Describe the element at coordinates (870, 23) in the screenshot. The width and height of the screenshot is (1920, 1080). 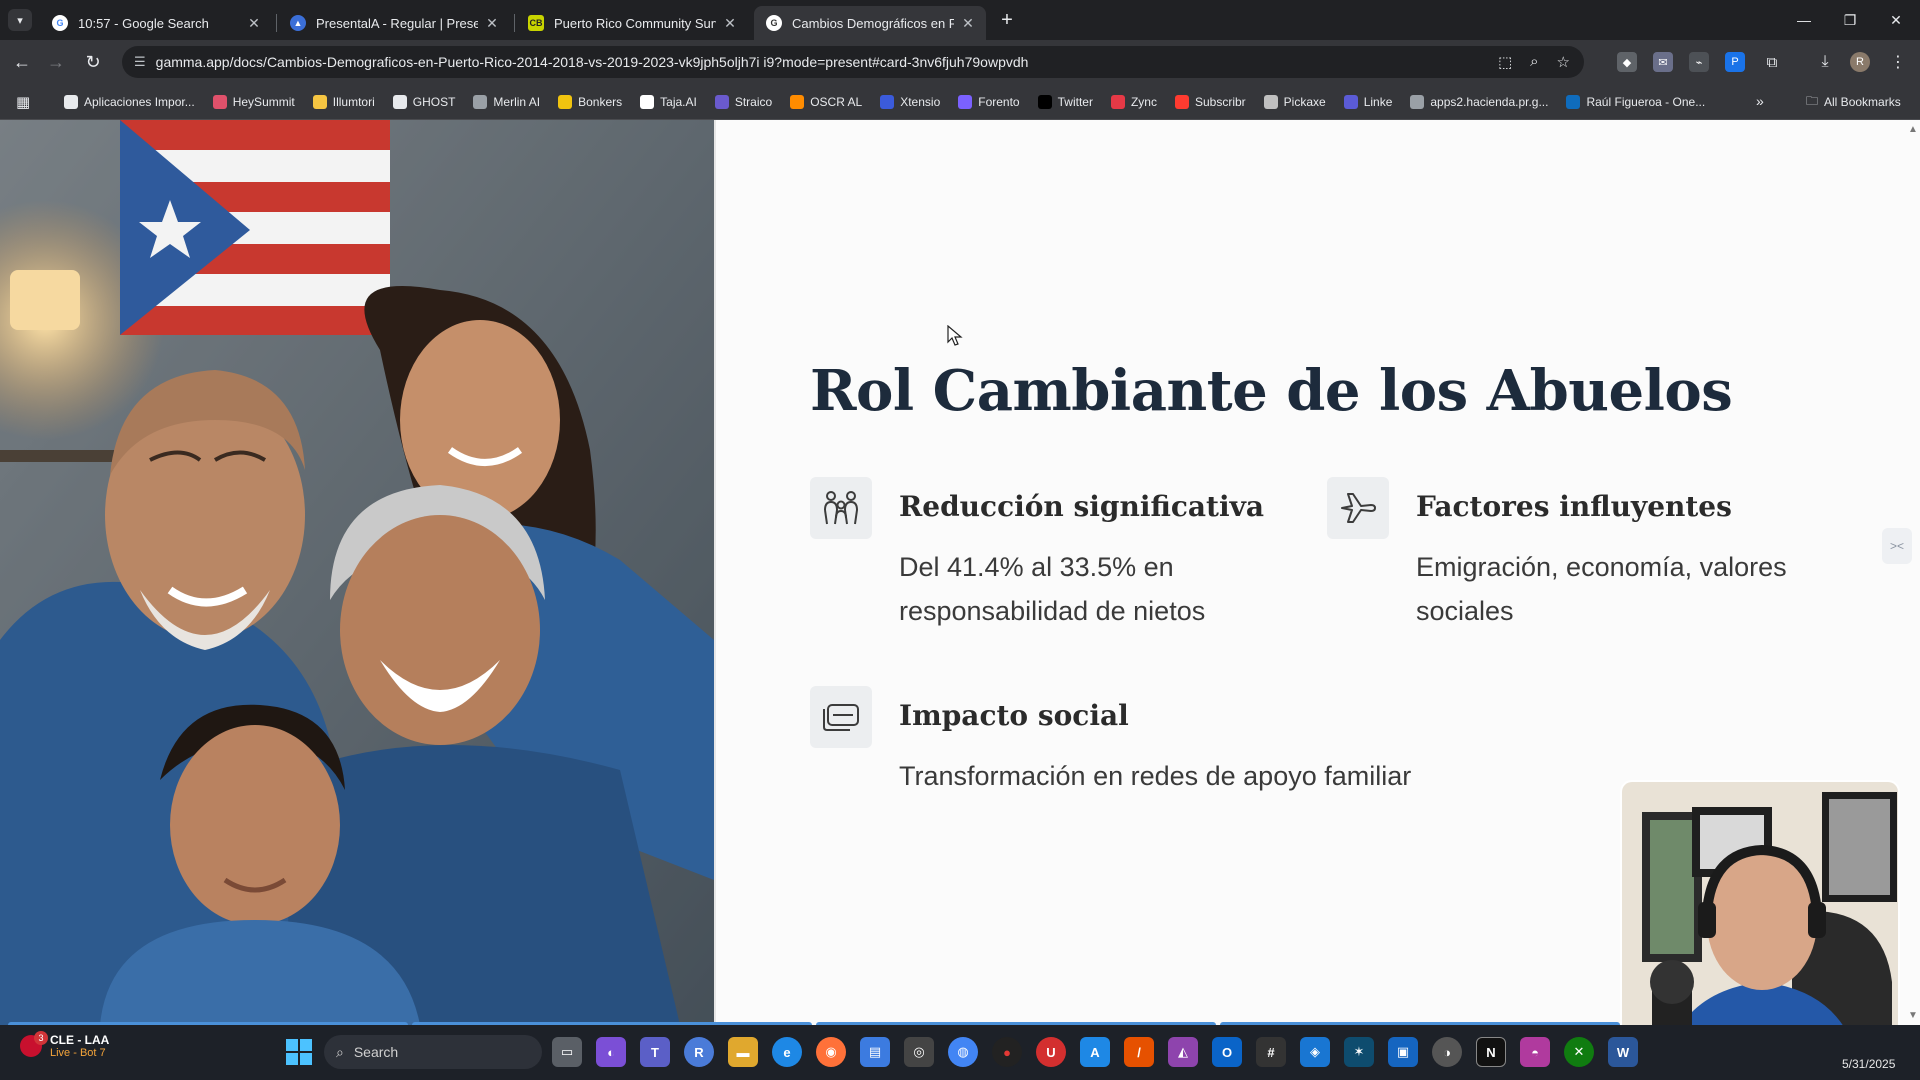
I see `tab-cambios-demograficos: G Cambios Demográficos en Puer ✕` at that location.